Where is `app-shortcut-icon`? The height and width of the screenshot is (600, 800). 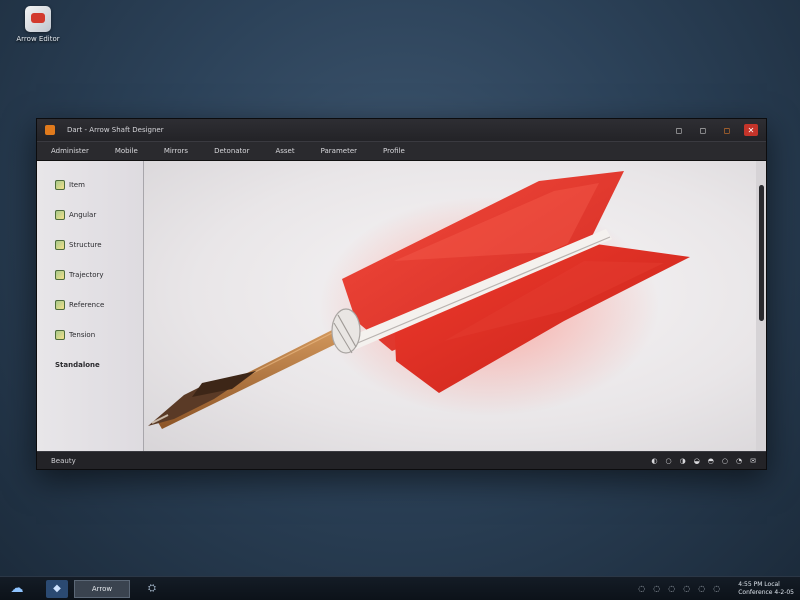
app-shortcut-icon is located at coordinates (38, 19).